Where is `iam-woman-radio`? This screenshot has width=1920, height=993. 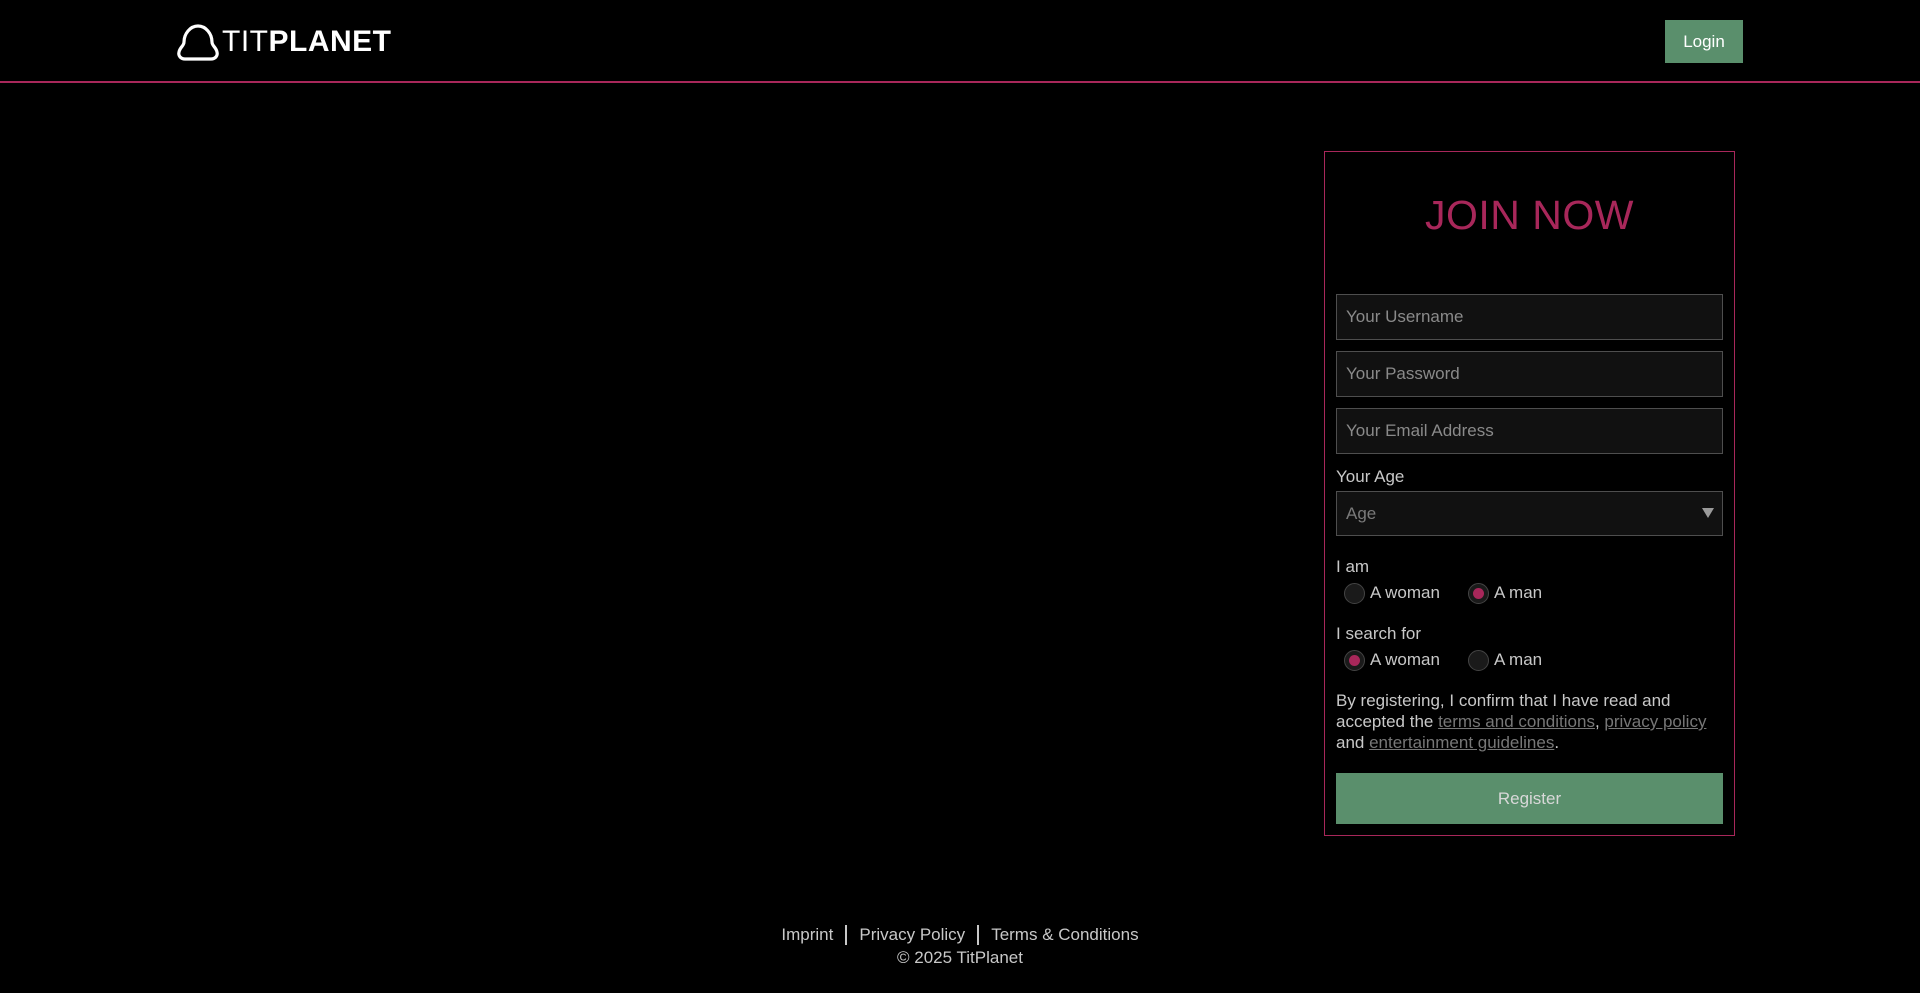 iam-woman-radio is located at coordinates (1354, 593).